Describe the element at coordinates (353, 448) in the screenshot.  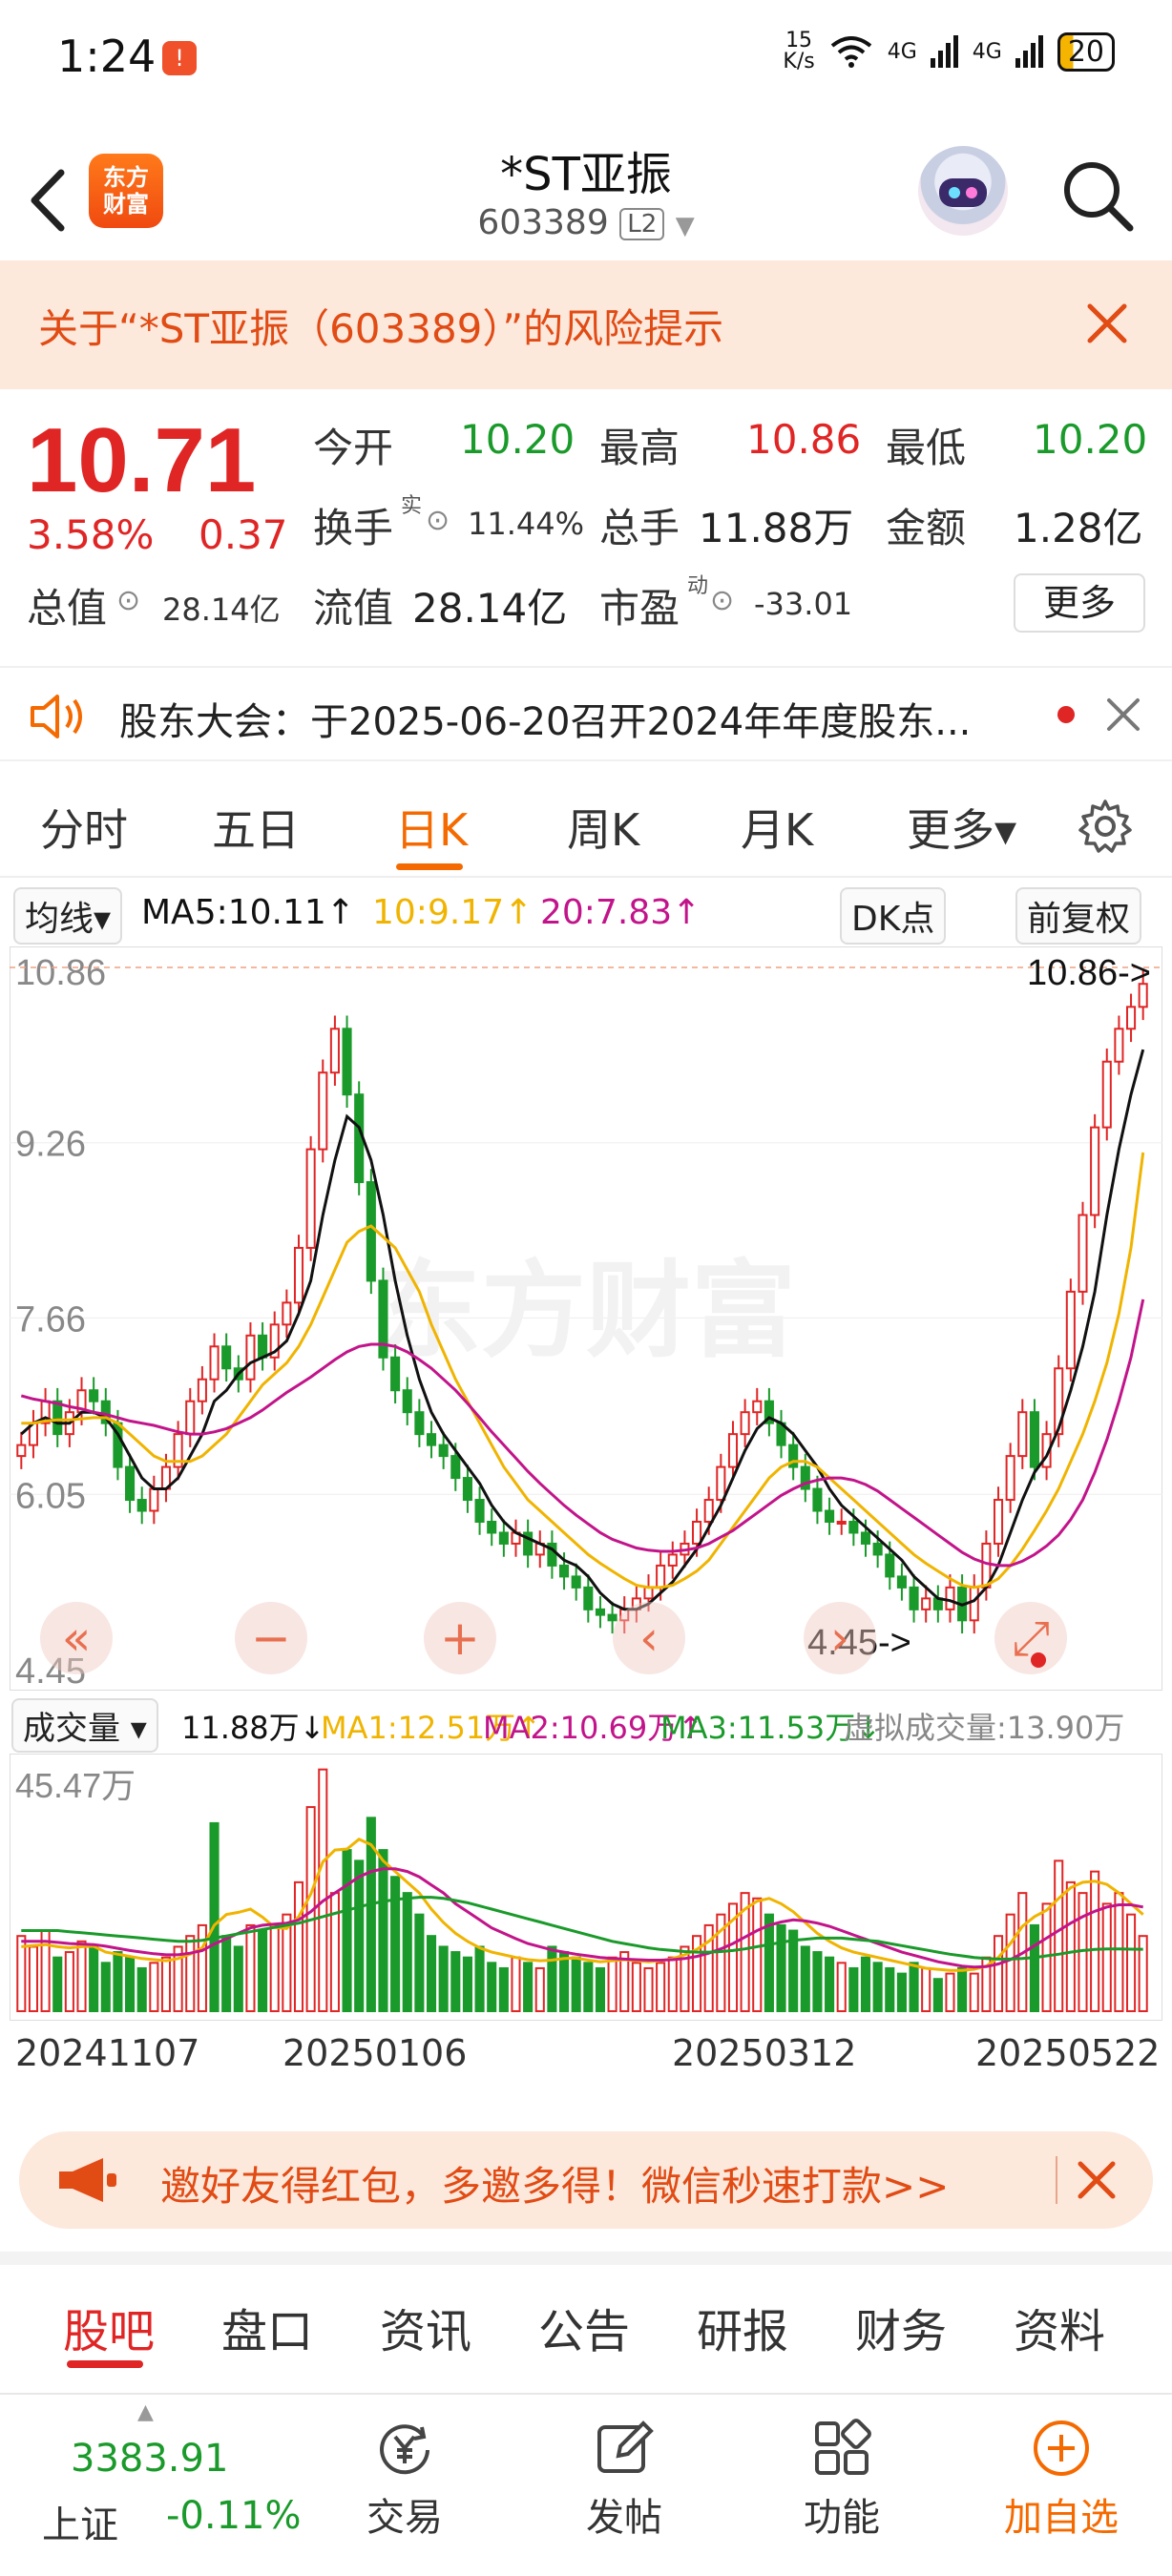
I see `open-label: 今开` at that location.